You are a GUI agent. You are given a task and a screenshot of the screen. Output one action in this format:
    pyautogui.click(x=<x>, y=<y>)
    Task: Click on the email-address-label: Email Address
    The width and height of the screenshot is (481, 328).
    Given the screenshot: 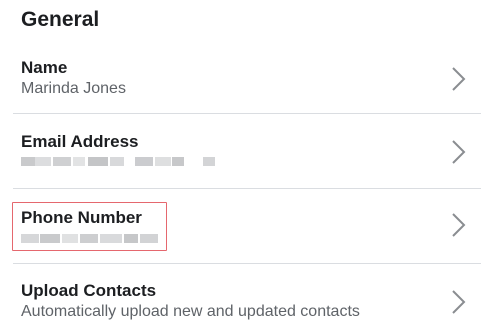 What is the action you would take?
    pyautogui.click(x=80, y=141)
    